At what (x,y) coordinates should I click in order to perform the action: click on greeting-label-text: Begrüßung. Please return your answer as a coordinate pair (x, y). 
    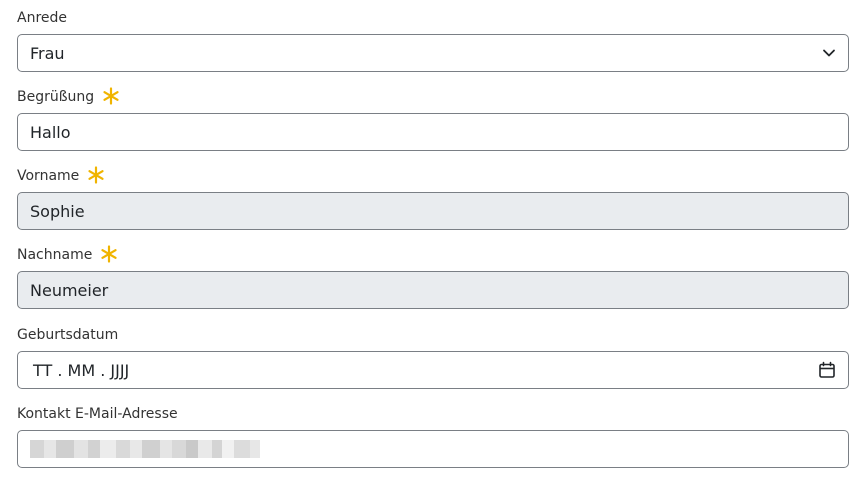
    Looking at the image, I should click on (56, 97).